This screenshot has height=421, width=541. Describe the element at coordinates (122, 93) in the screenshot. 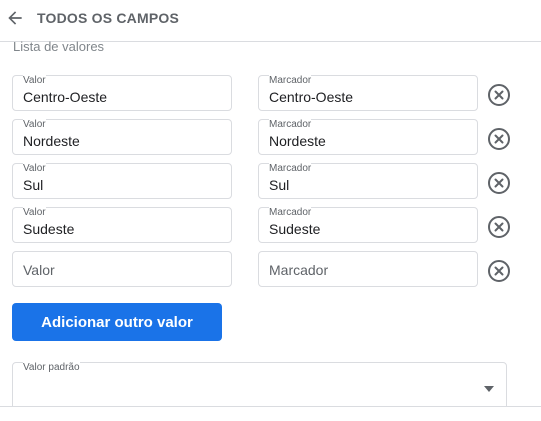

I see `value-field: Valor Centro-Oeste` at that location.